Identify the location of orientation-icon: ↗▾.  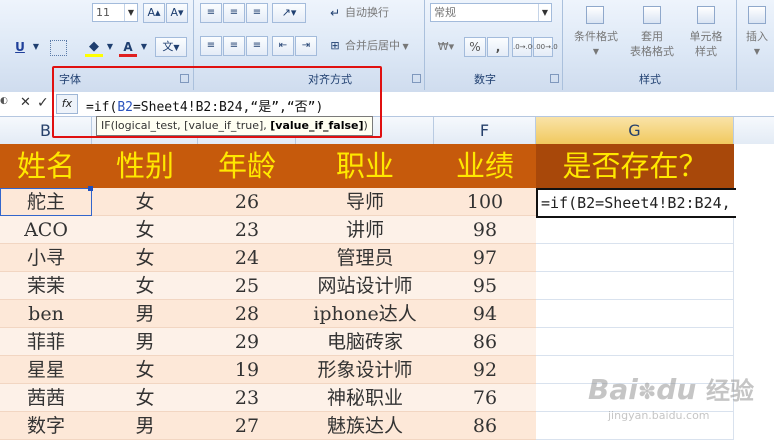
(289, 13).